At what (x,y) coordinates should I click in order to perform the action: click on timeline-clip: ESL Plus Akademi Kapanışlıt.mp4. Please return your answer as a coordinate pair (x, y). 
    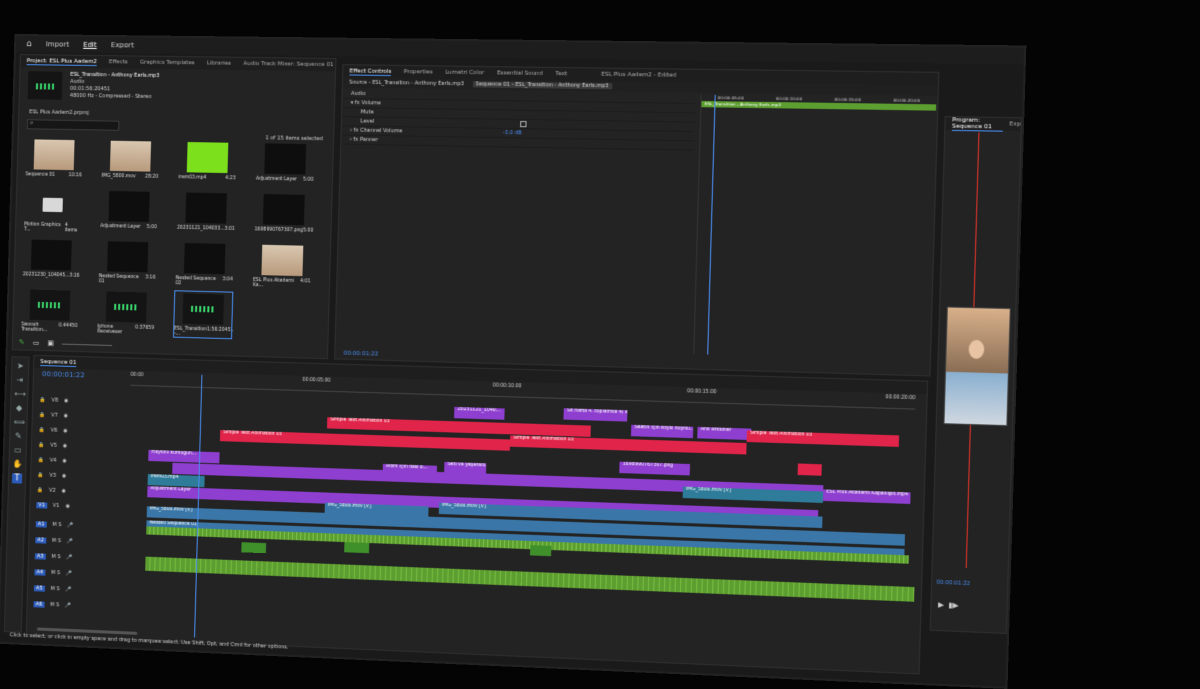
    Looking at the image, I should click on (866, 496).